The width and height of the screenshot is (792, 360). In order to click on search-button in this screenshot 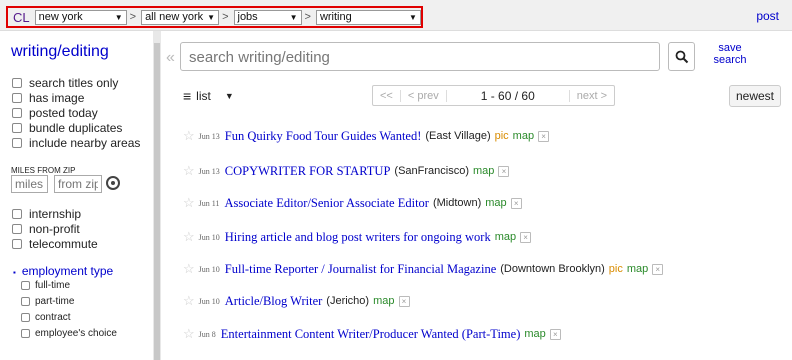, I will do `click(681, 56)`.